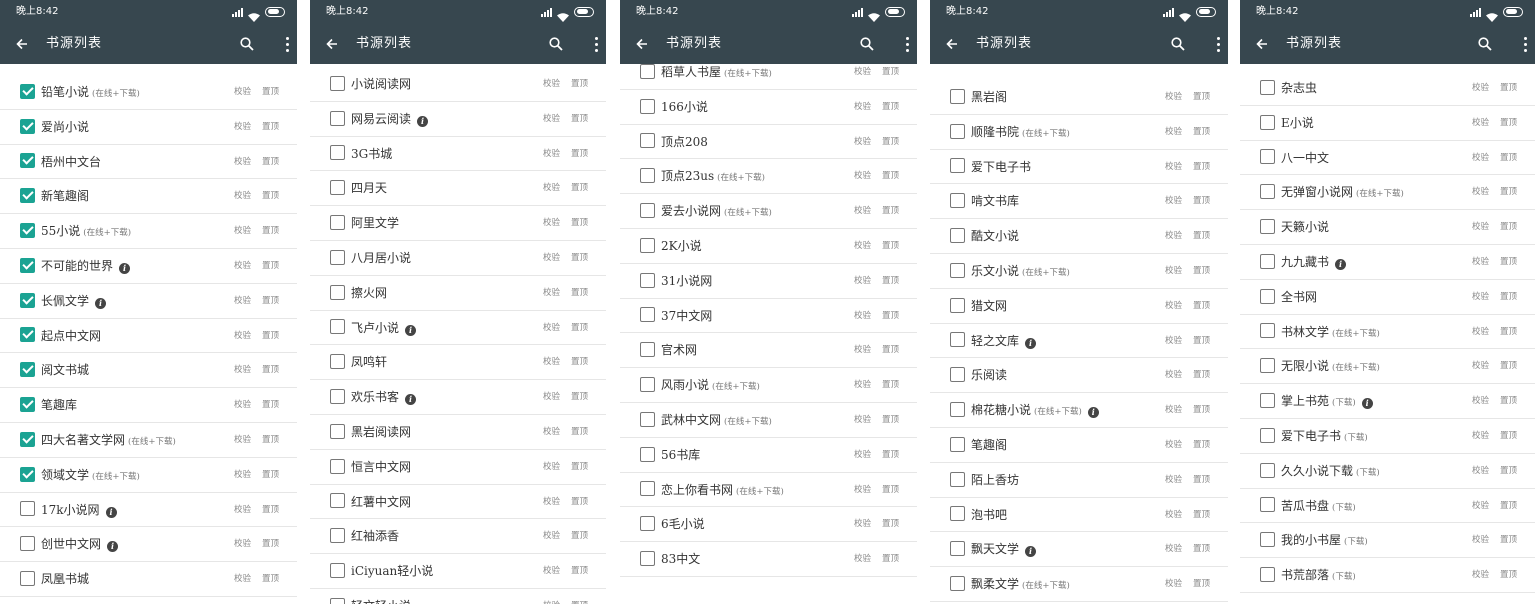 This screenshot has width=1535, height=604. I want to click on list-item: E小说 校验 置顶, so click(1387, 123).